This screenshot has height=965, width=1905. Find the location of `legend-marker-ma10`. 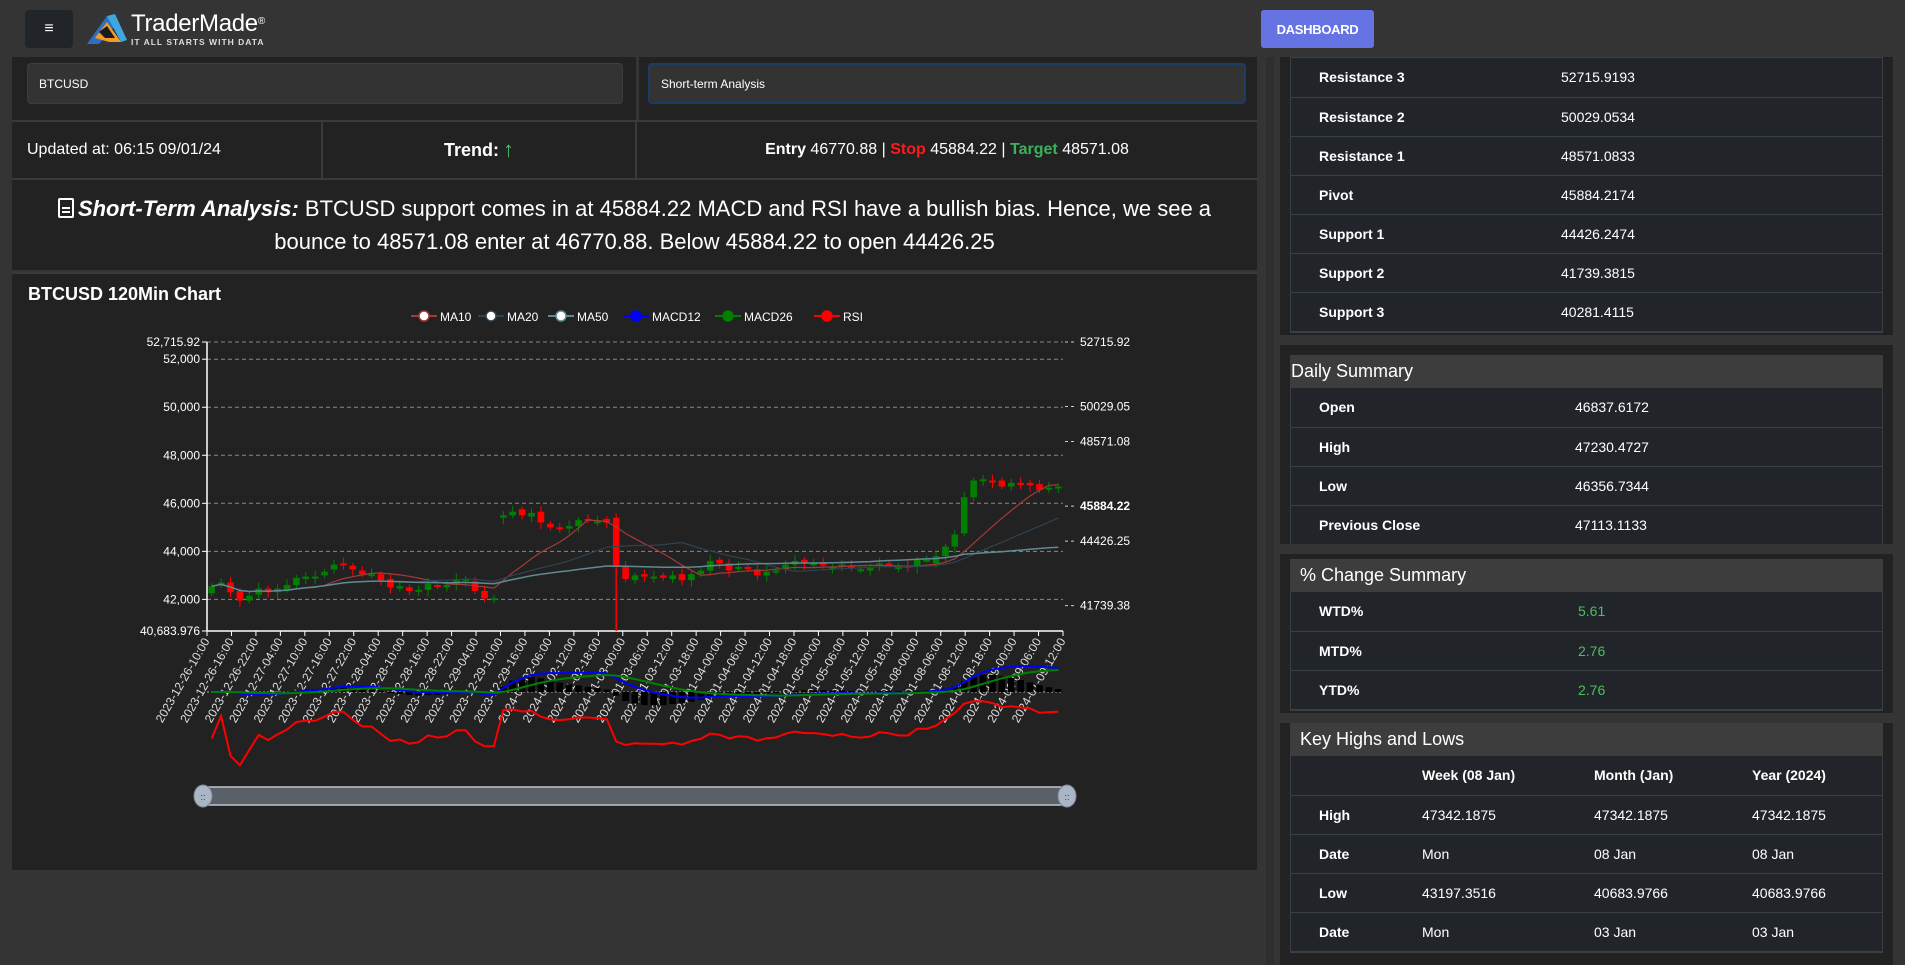

legend-marker-ma10 is located at coordinates (424, 316).